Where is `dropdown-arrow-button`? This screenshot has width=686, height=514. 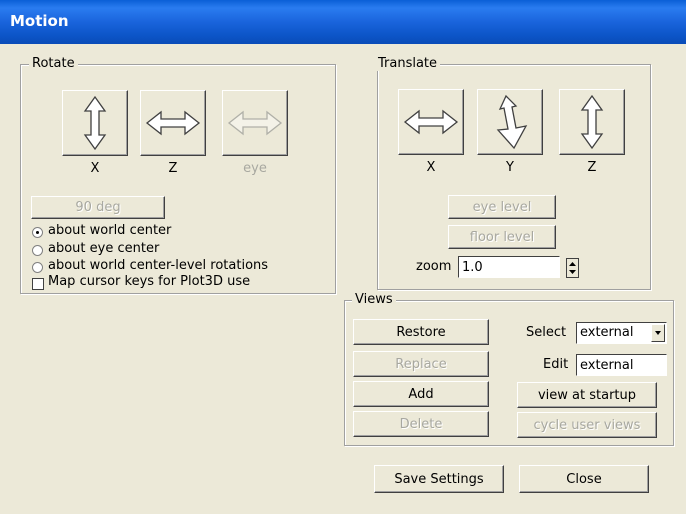
dropdown-arrow-button is located at coordinates (658, 333).